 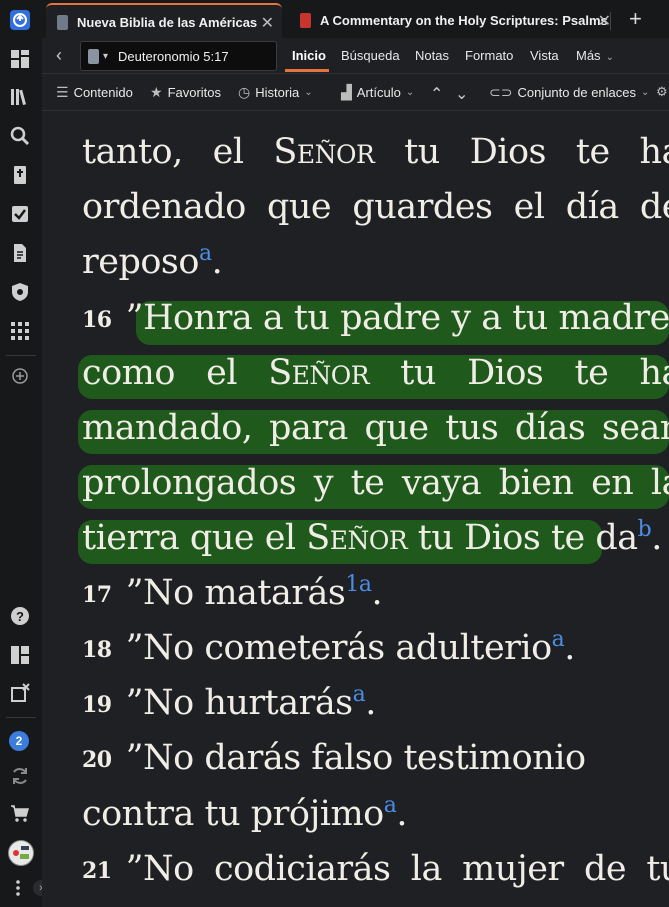 What do you see at coordinates (20, 175) in the screenshot?
I see `bible-icon` at bounding box center [20, 175].